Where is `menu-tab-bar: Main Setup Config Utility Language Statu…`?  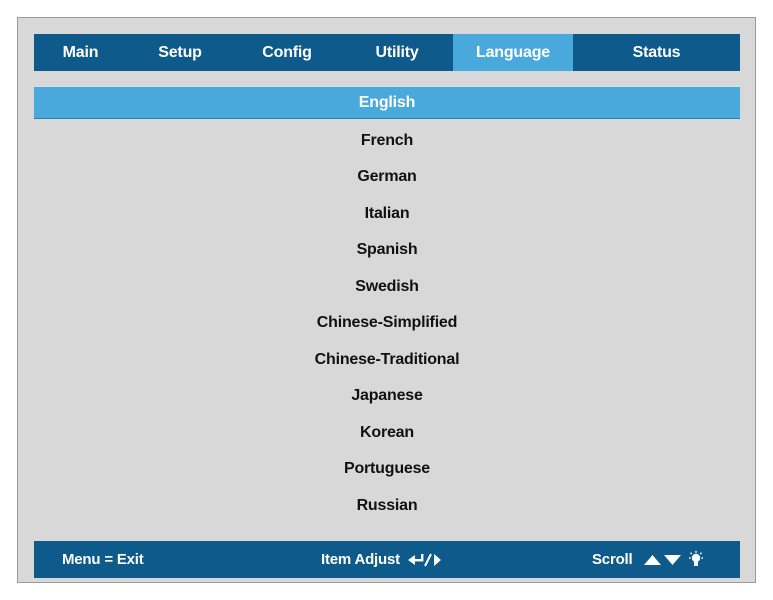
menu-tab-bar: Main Setup Config Utility Language Statu… is located at coordinates (387, 52).